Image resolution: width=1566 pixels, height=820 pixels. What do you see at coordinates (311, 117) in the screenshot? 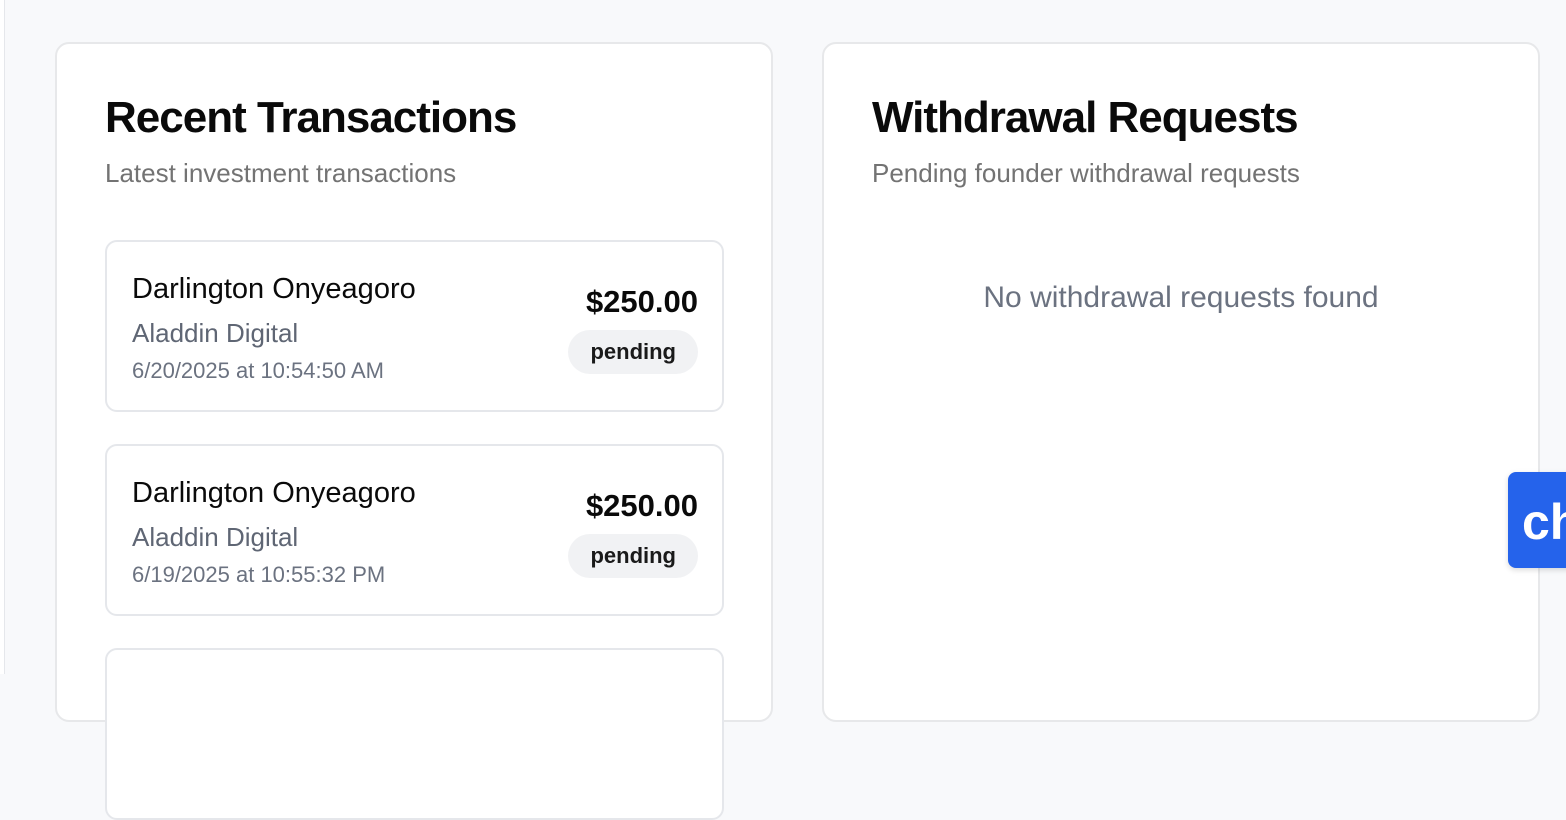
I see `card-title: Recent Transactions` at bounding box center [311, 117].